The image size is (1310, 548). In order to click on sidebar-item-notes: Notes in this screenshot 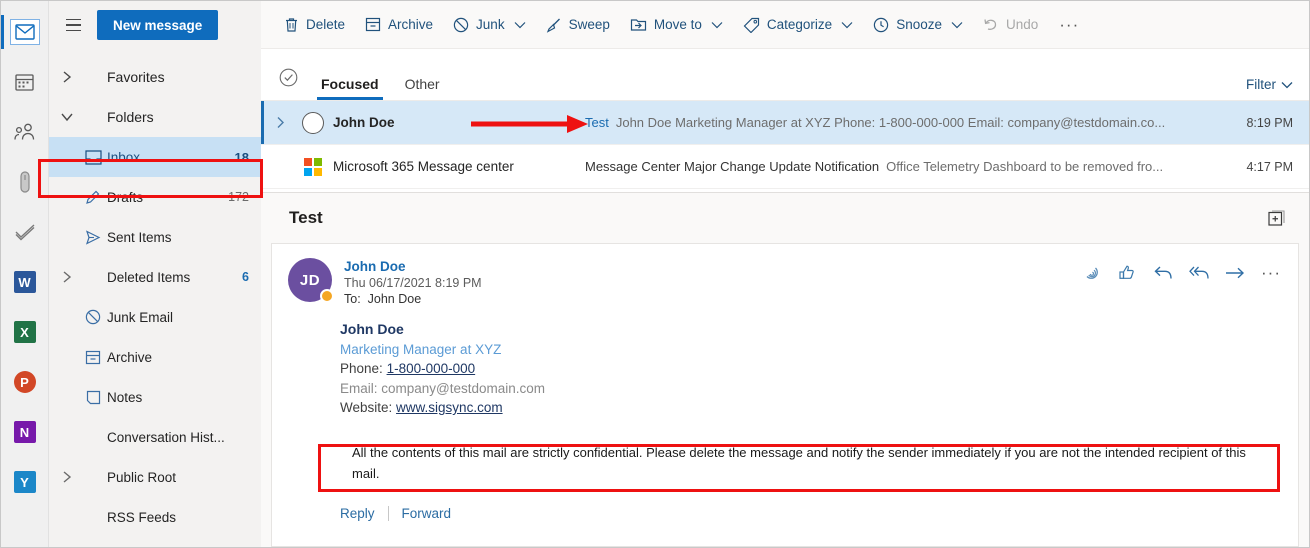, I will do `click(155, 397)`.